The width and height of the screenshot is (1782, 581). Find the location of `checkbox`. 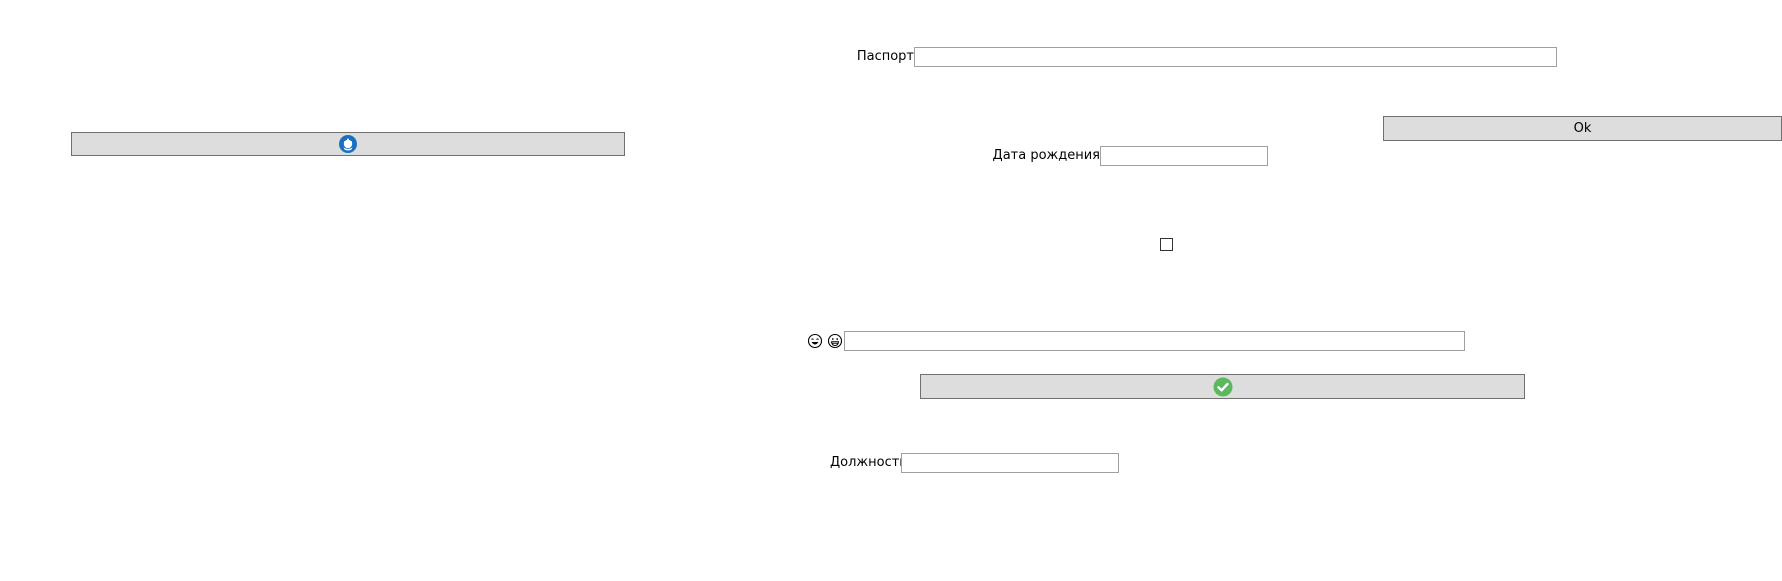

checkbox is located at coordinates (1166, 244).